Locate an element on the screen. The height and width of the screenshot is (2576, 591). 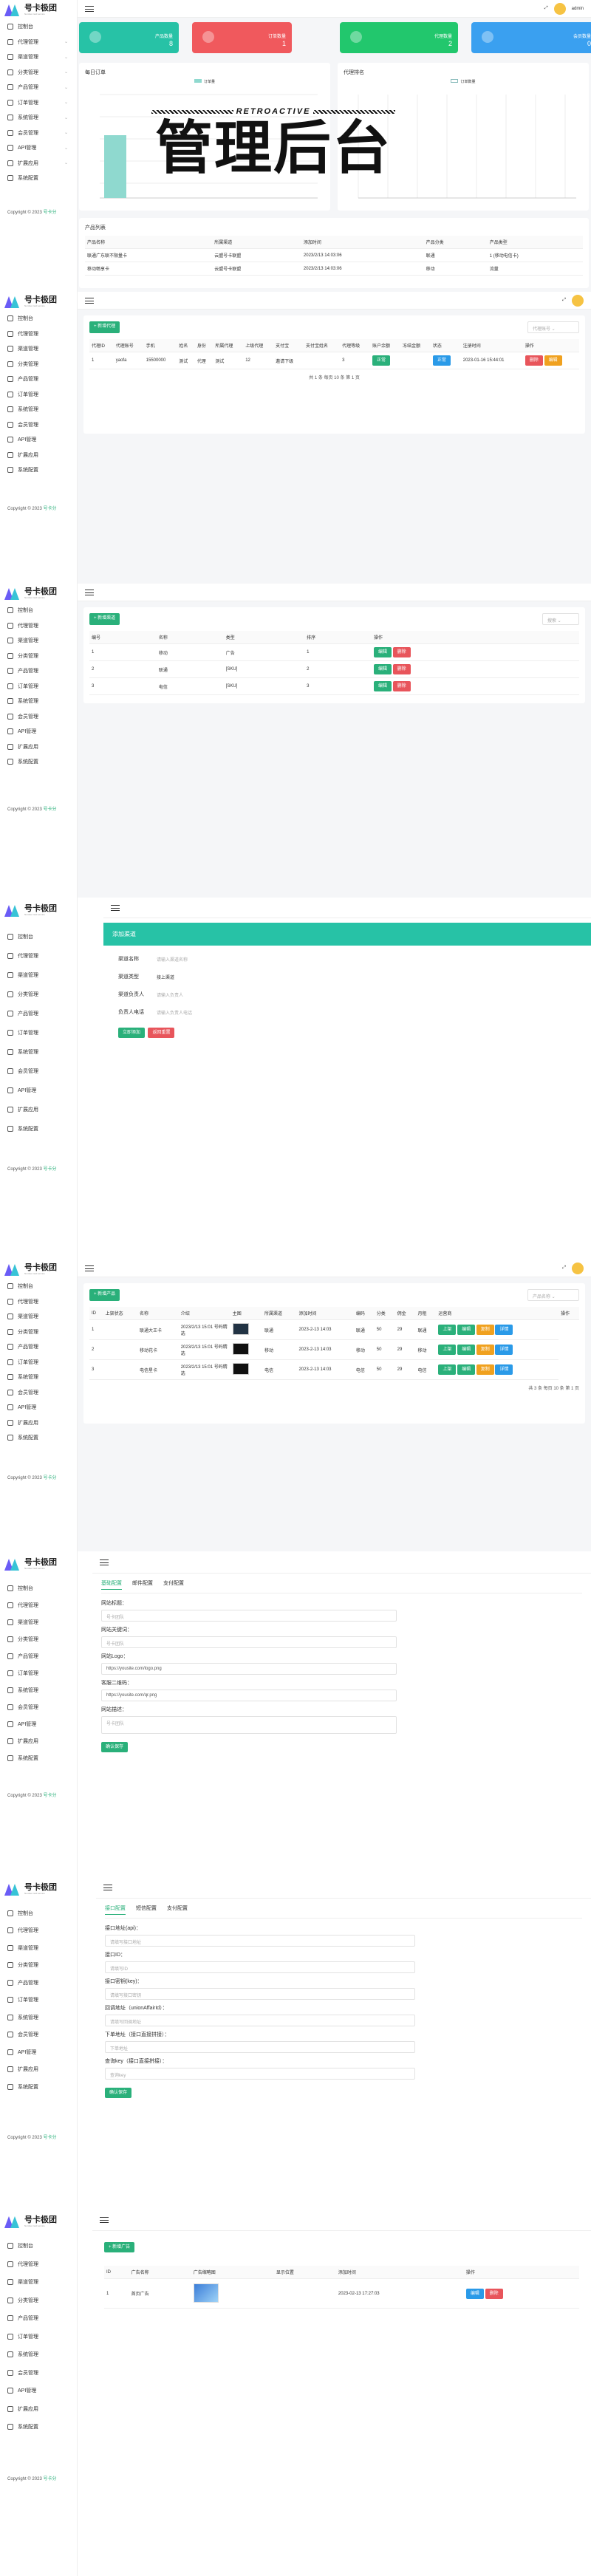
add-agent-button: + 新增代理 is located at coordinates (105, 327).